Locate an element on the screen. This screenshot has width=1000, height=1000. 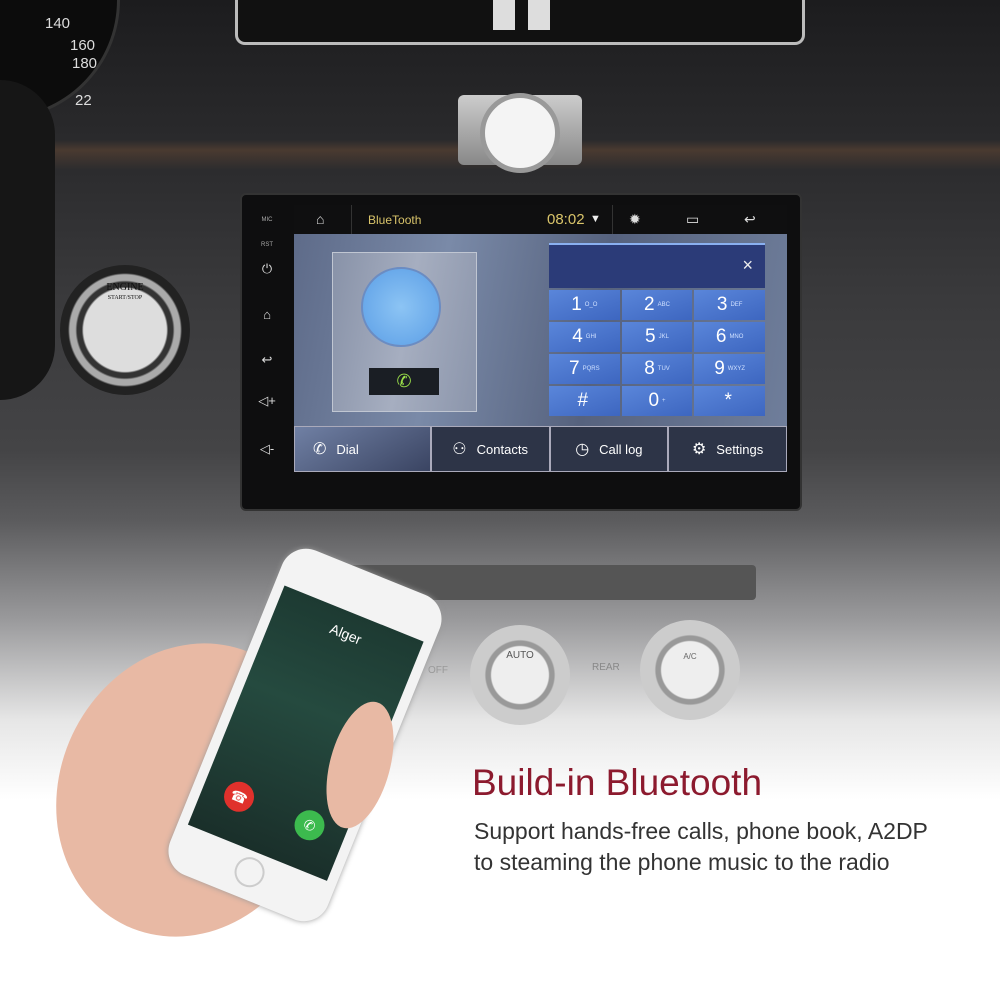
dialpad-key: 5 JKL is located at coordinates (657, 337).